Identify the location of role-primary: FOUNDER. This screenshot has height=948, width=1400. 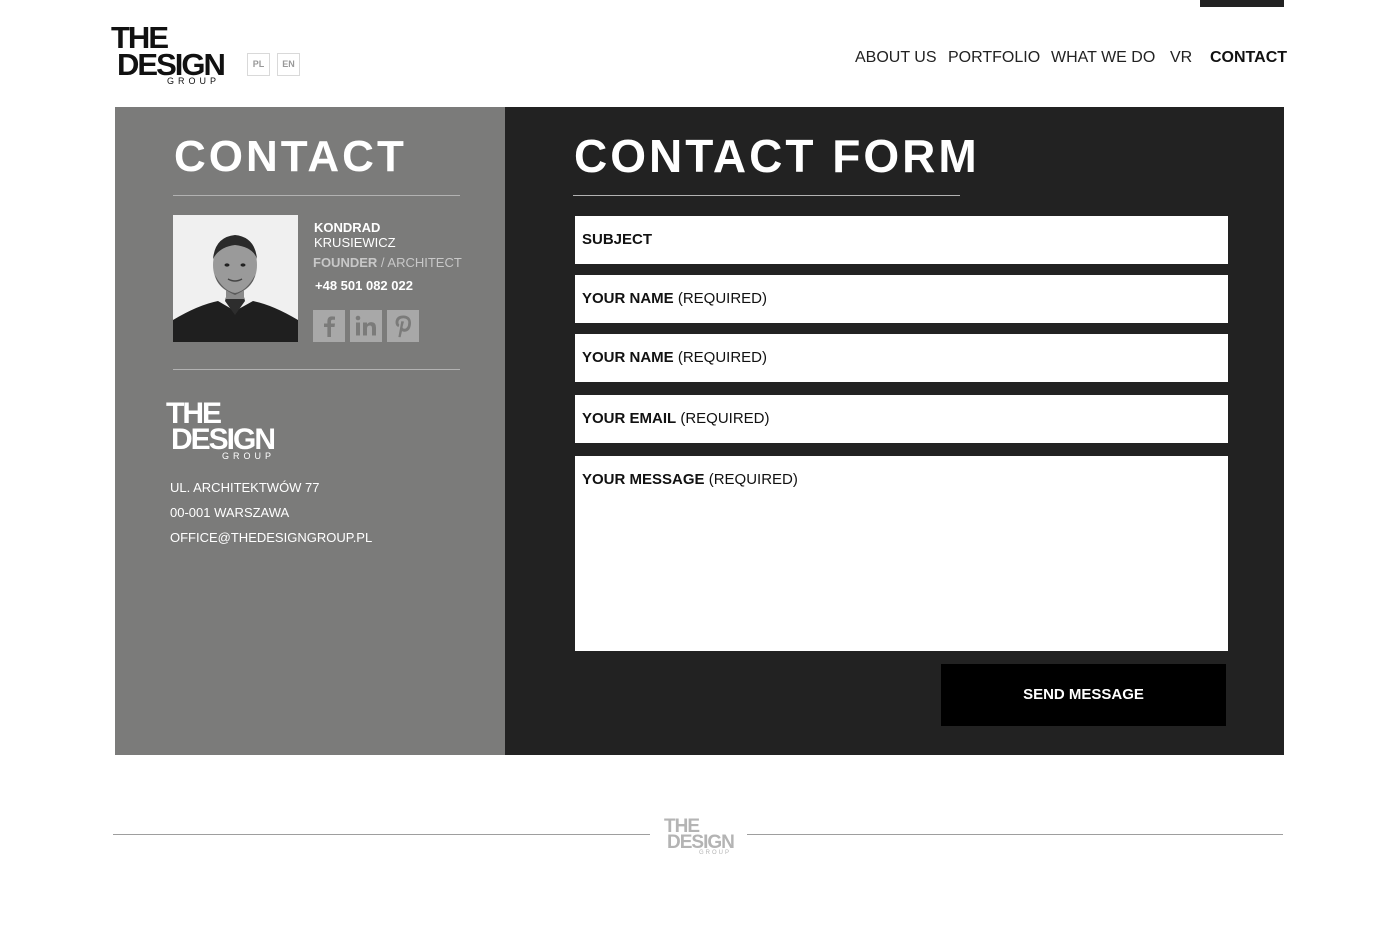
(345, 262).